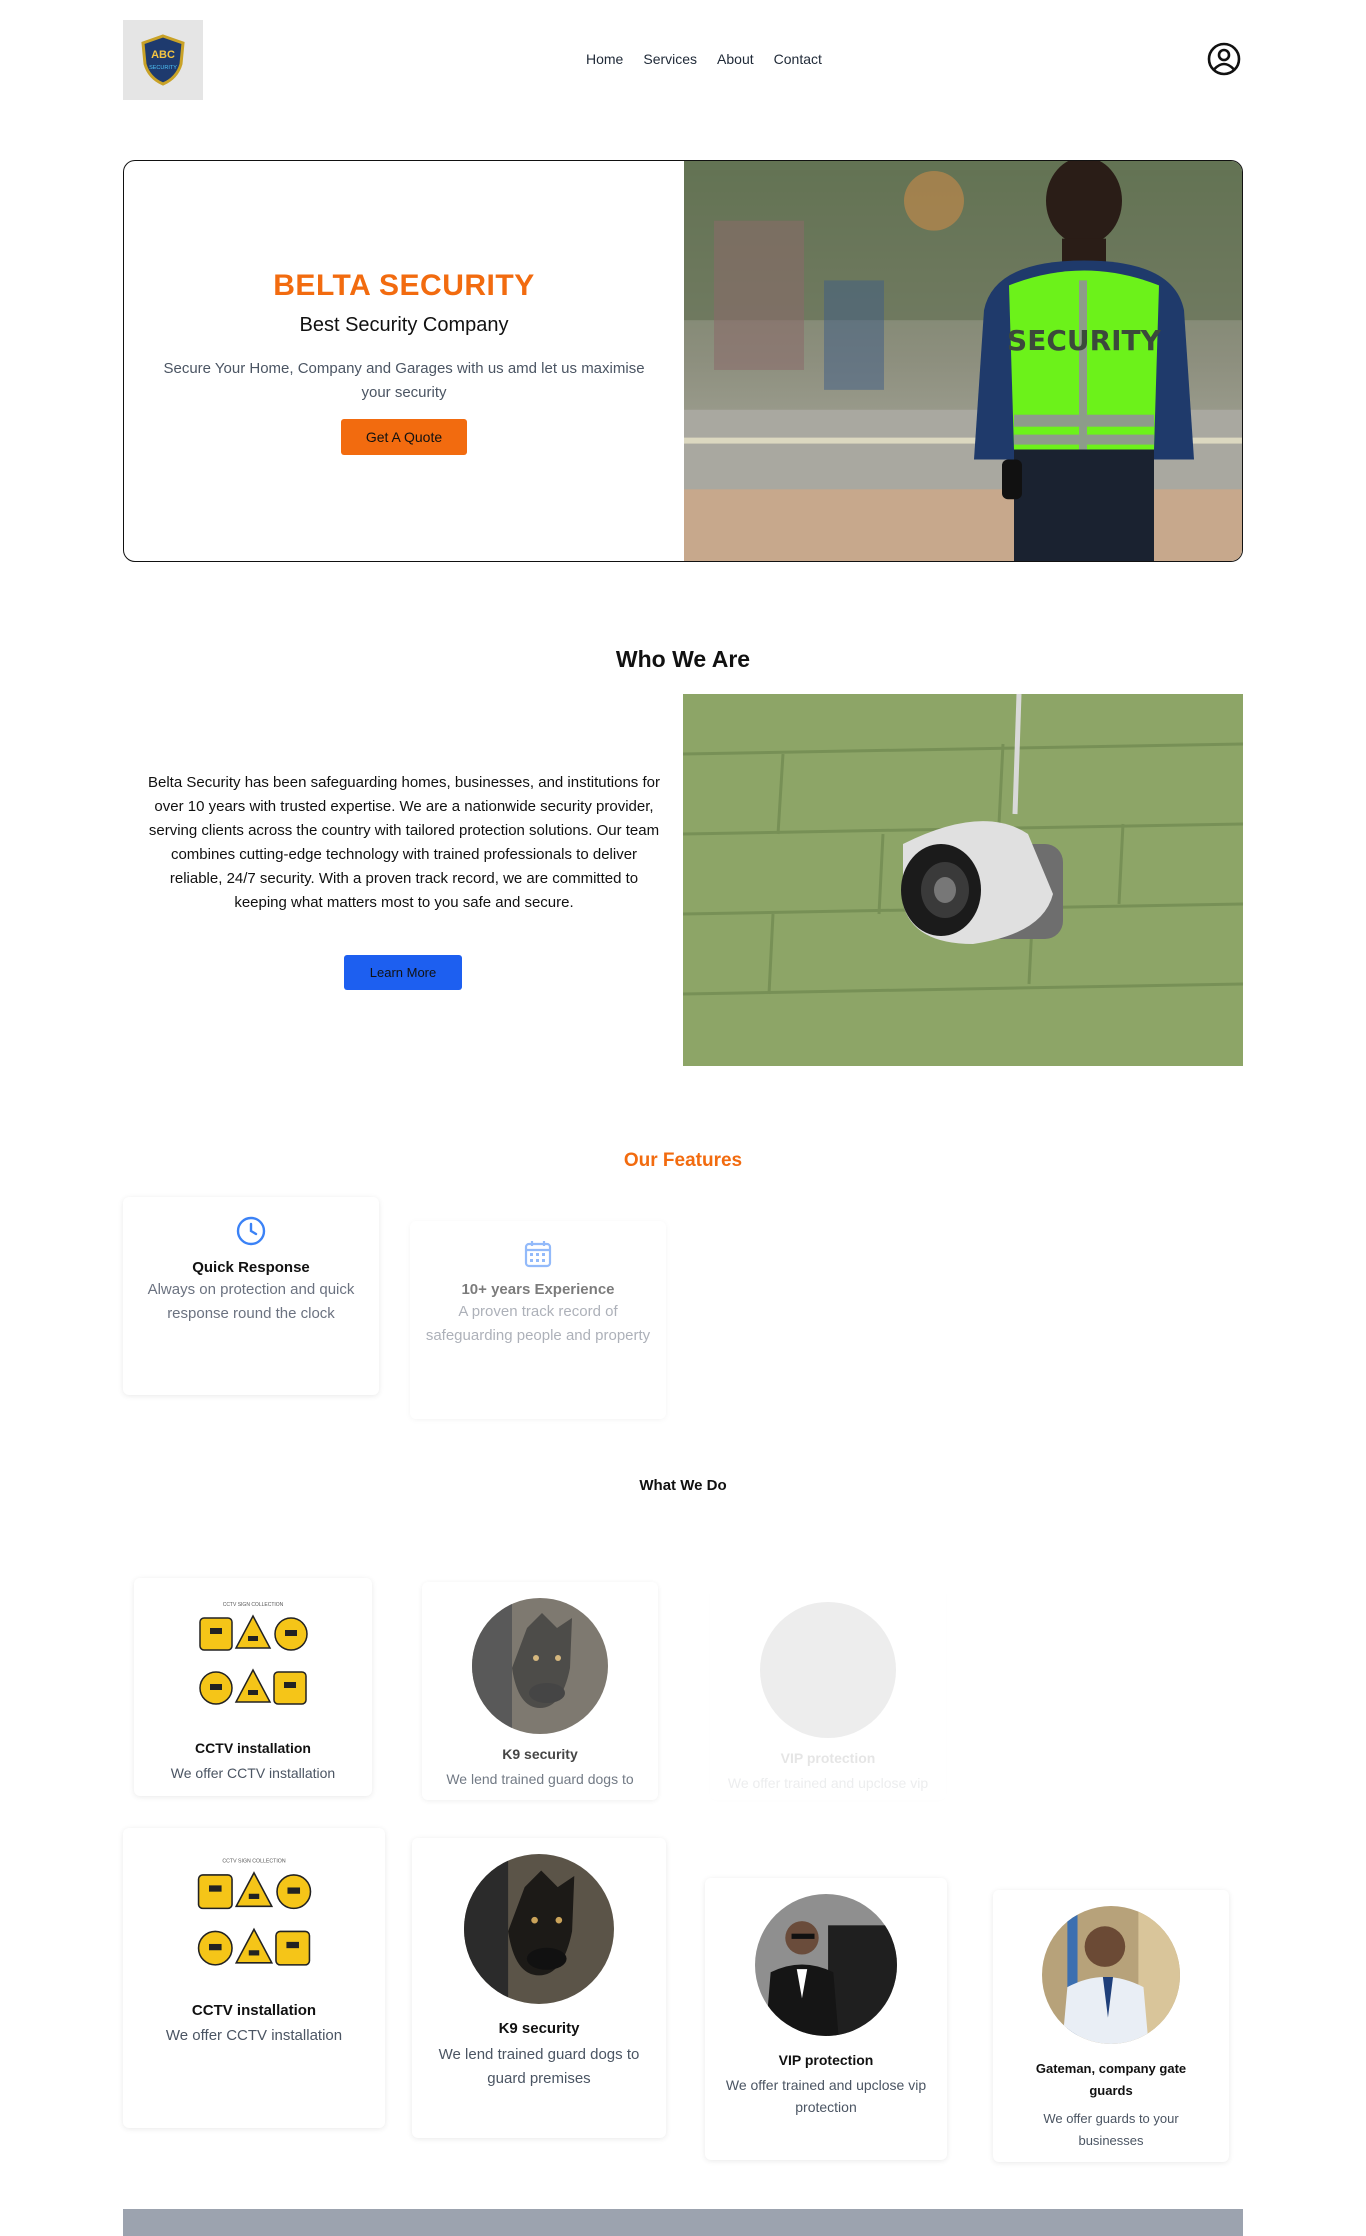 This screenshot has width=1366, height=2236. What do you see at coordinates (1111, 1975) in the screenshot?
I see `gateman-guard-image` at bounding box center [1111, 1975].